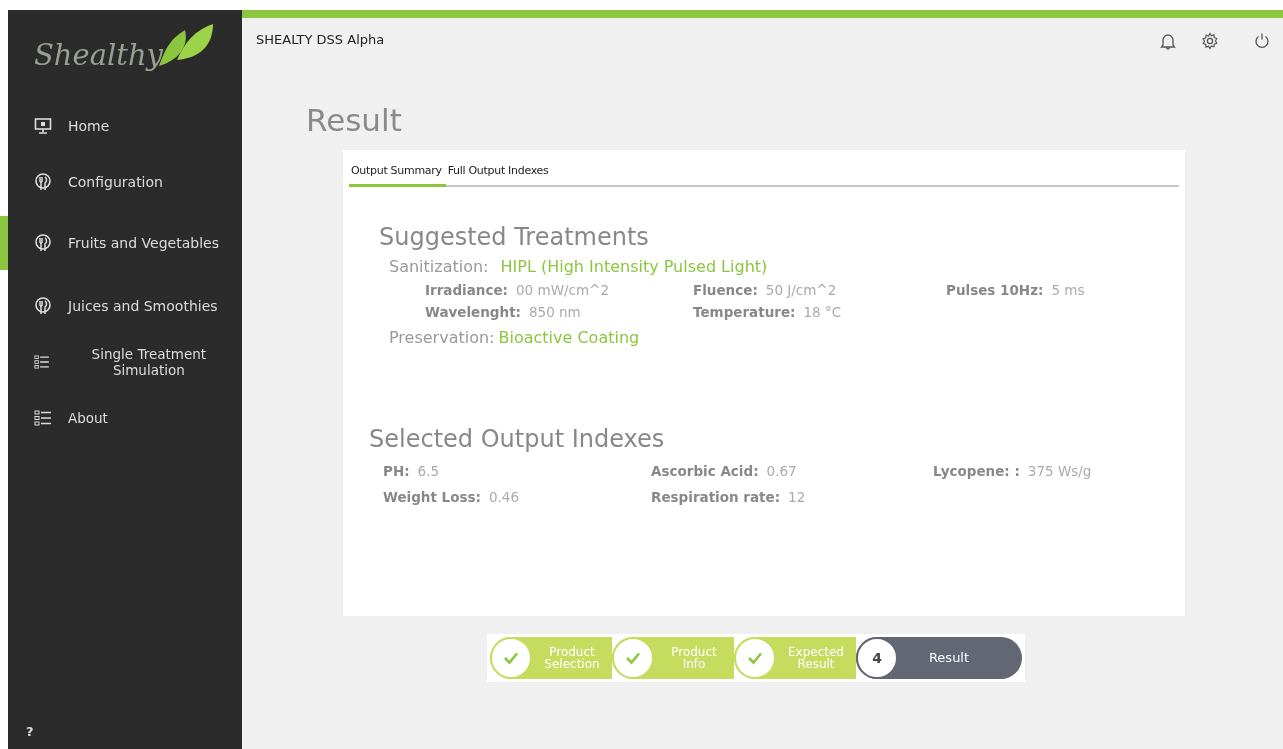 This screenshot has width=1283, height=749. Describe the element at coordinates (877, 658) in the screenshot. I see `step-number: 4` at that location.